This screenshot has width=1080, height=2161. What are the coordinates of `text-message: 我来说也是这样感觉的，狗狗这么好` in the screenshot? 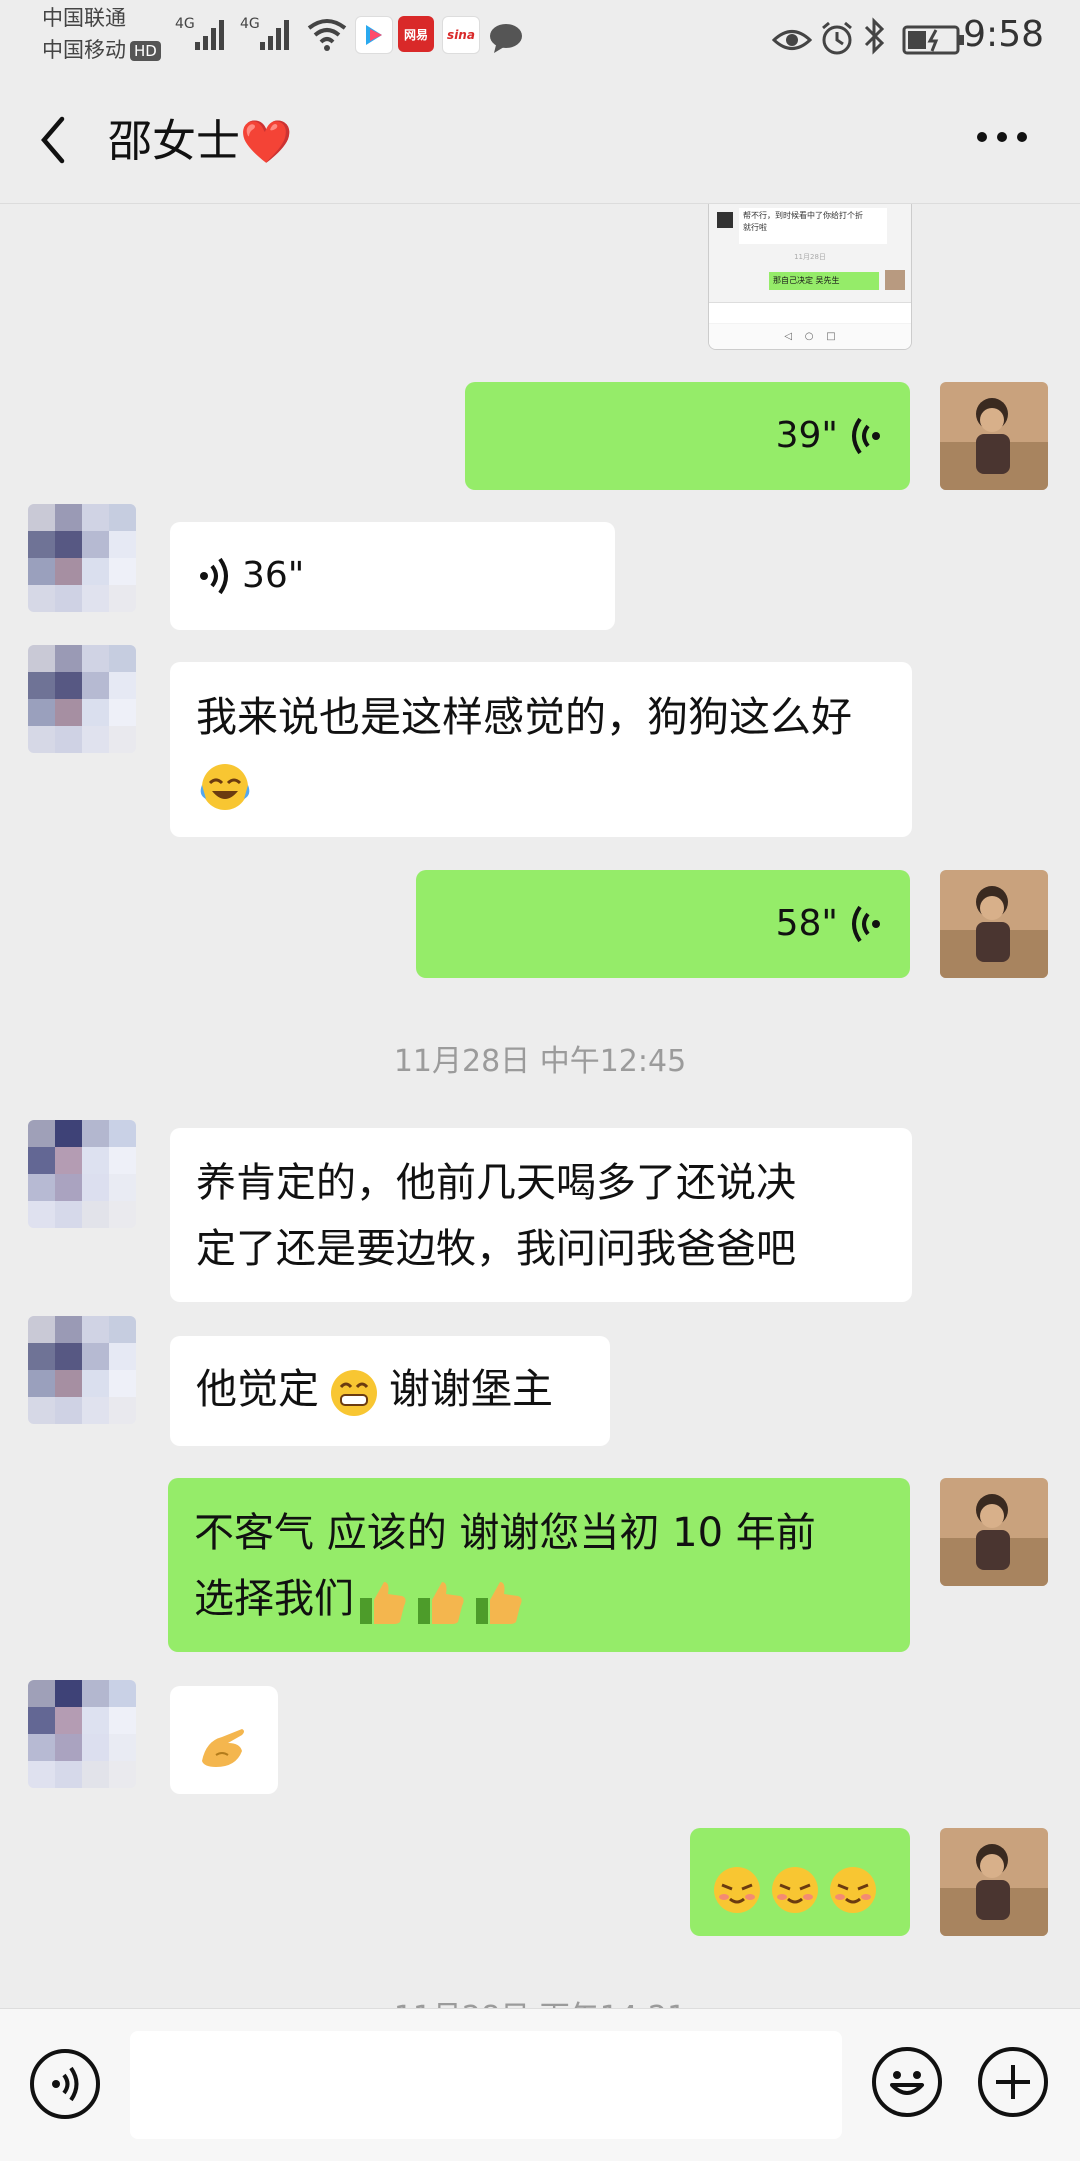 It's located at (541, 749).